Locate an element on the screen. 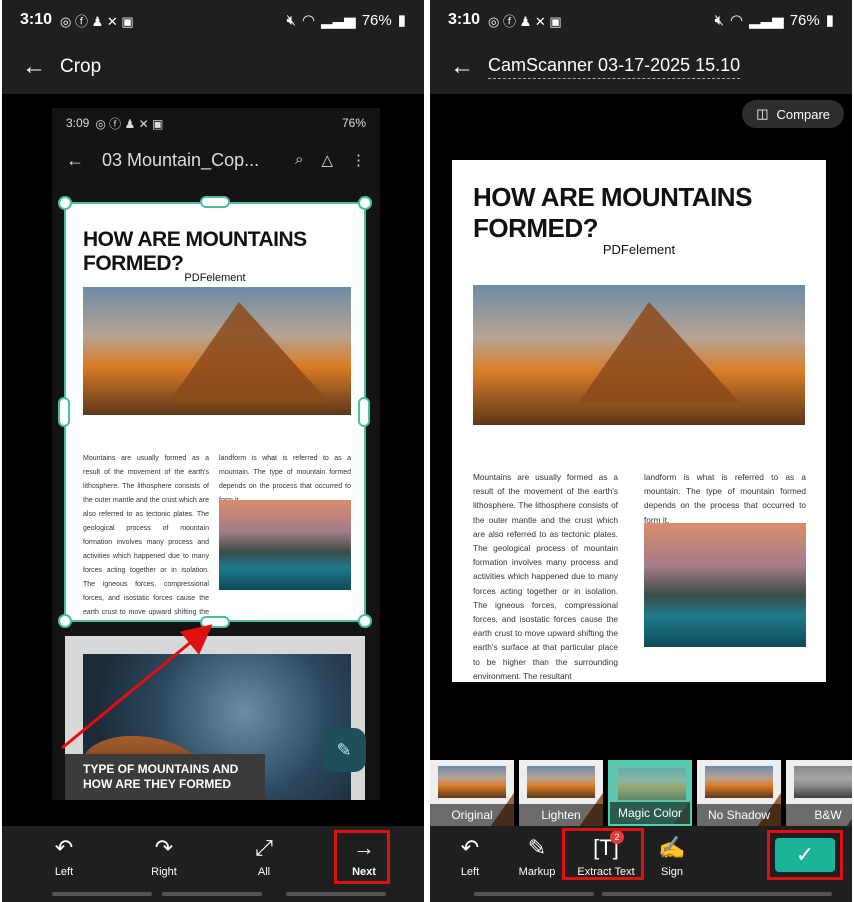 The width and height of the screenshot is (854, 902). screenshot-time: 3:09 is located at coordinates (78, 123).